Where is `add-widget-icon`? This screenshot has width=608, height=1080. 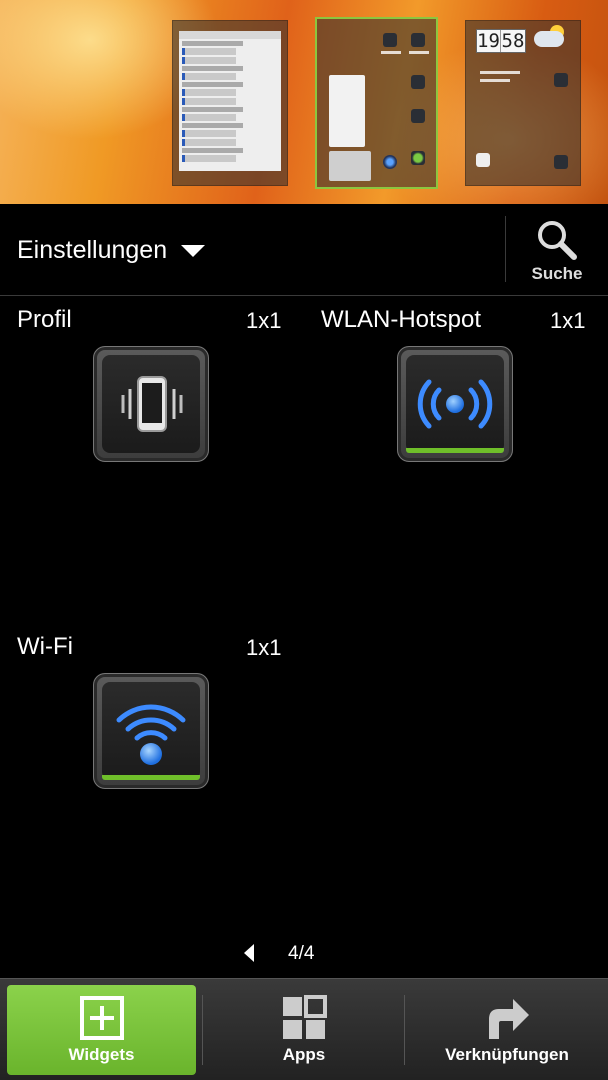
add-widget-icon is located at coordinates (101, 1018).